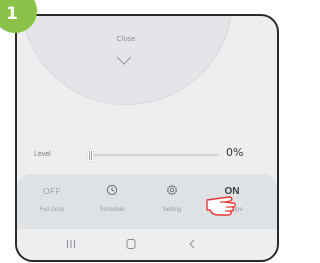 The width and height of the screenshot is (320, 263). What do you see at coordinates (90, 155) in the screenshot?
I see `level-slider-thumb` at bounding box center [90, 155].